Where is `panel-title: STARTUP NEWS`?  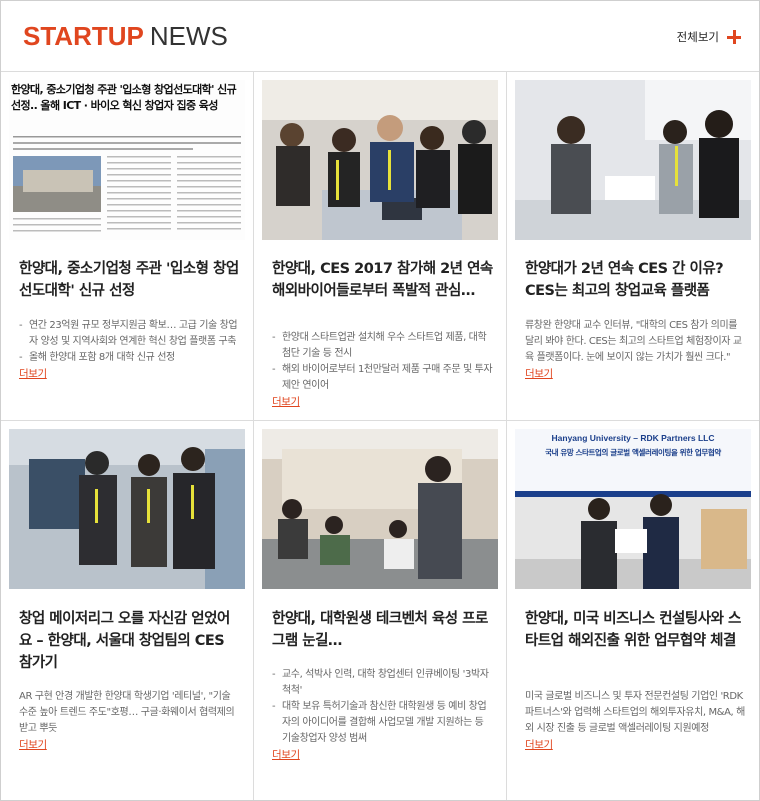
panel-title: STARTUP NEWS is located at coordinates (125, 36).